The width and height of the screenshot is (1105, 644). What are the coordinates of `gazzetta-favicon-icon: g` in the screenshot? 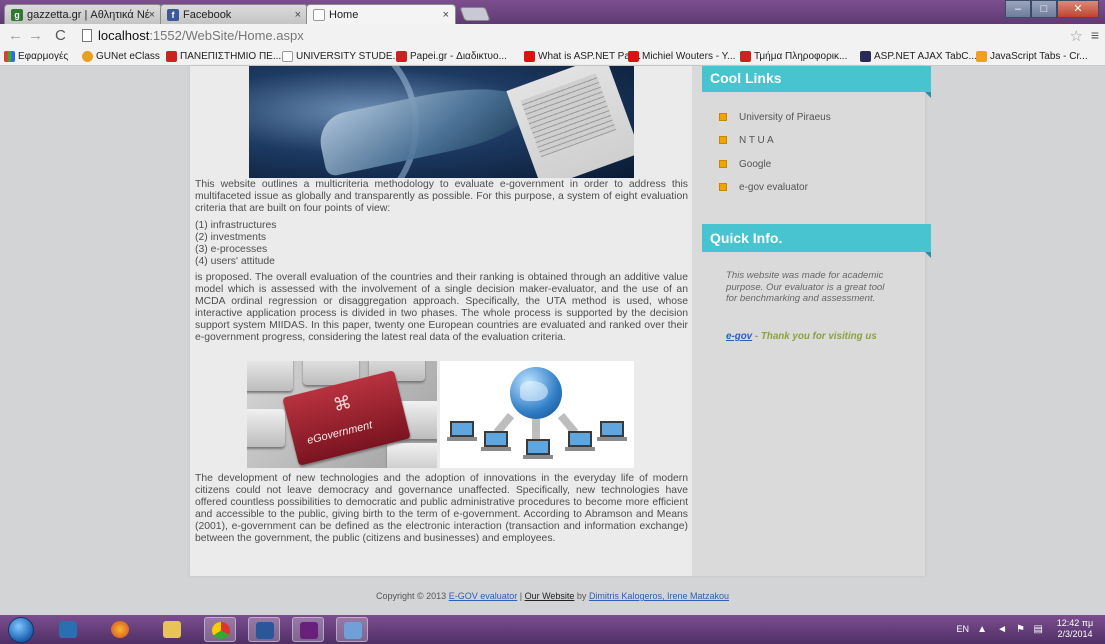 It's located at (17, 15).